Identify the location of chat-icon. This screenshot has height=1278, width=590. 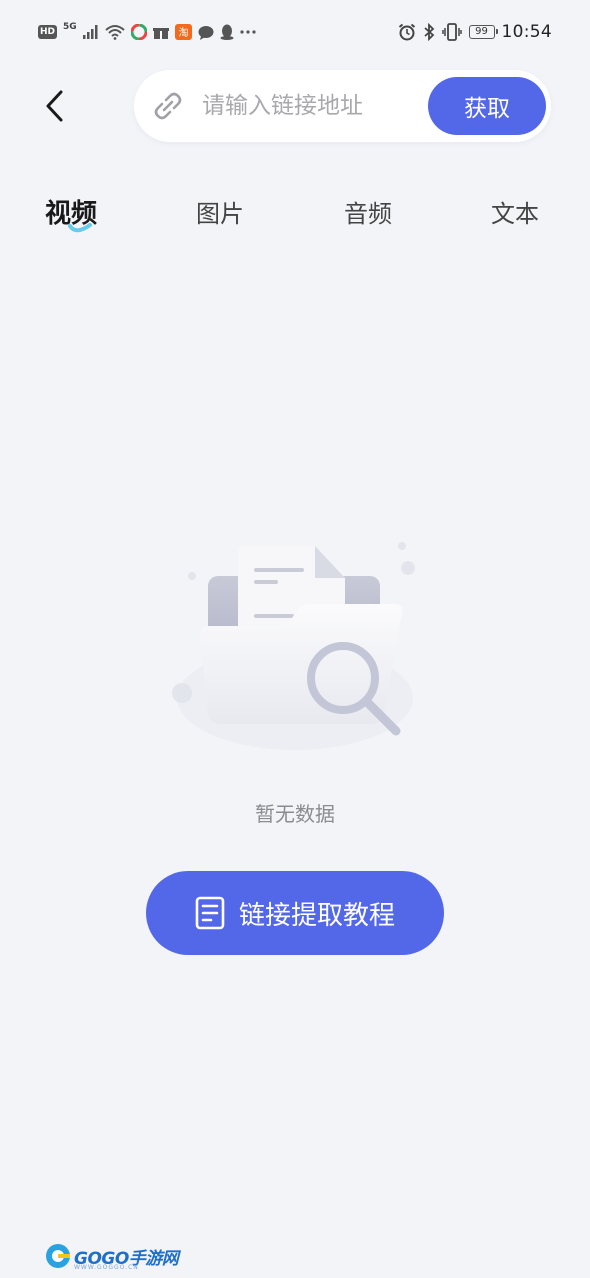
(206, 32).